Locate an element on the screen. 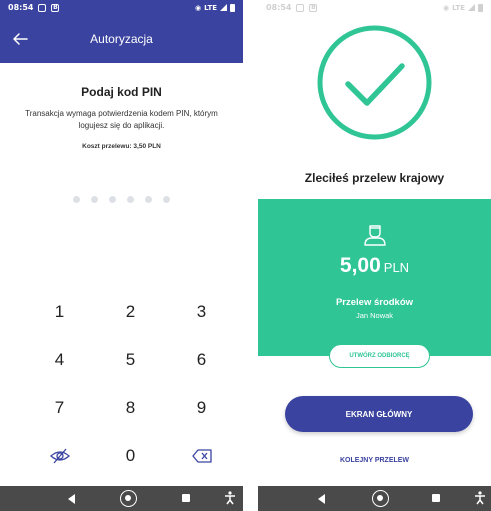  amount-value: 5,00 is located at coordinates (360, 265).